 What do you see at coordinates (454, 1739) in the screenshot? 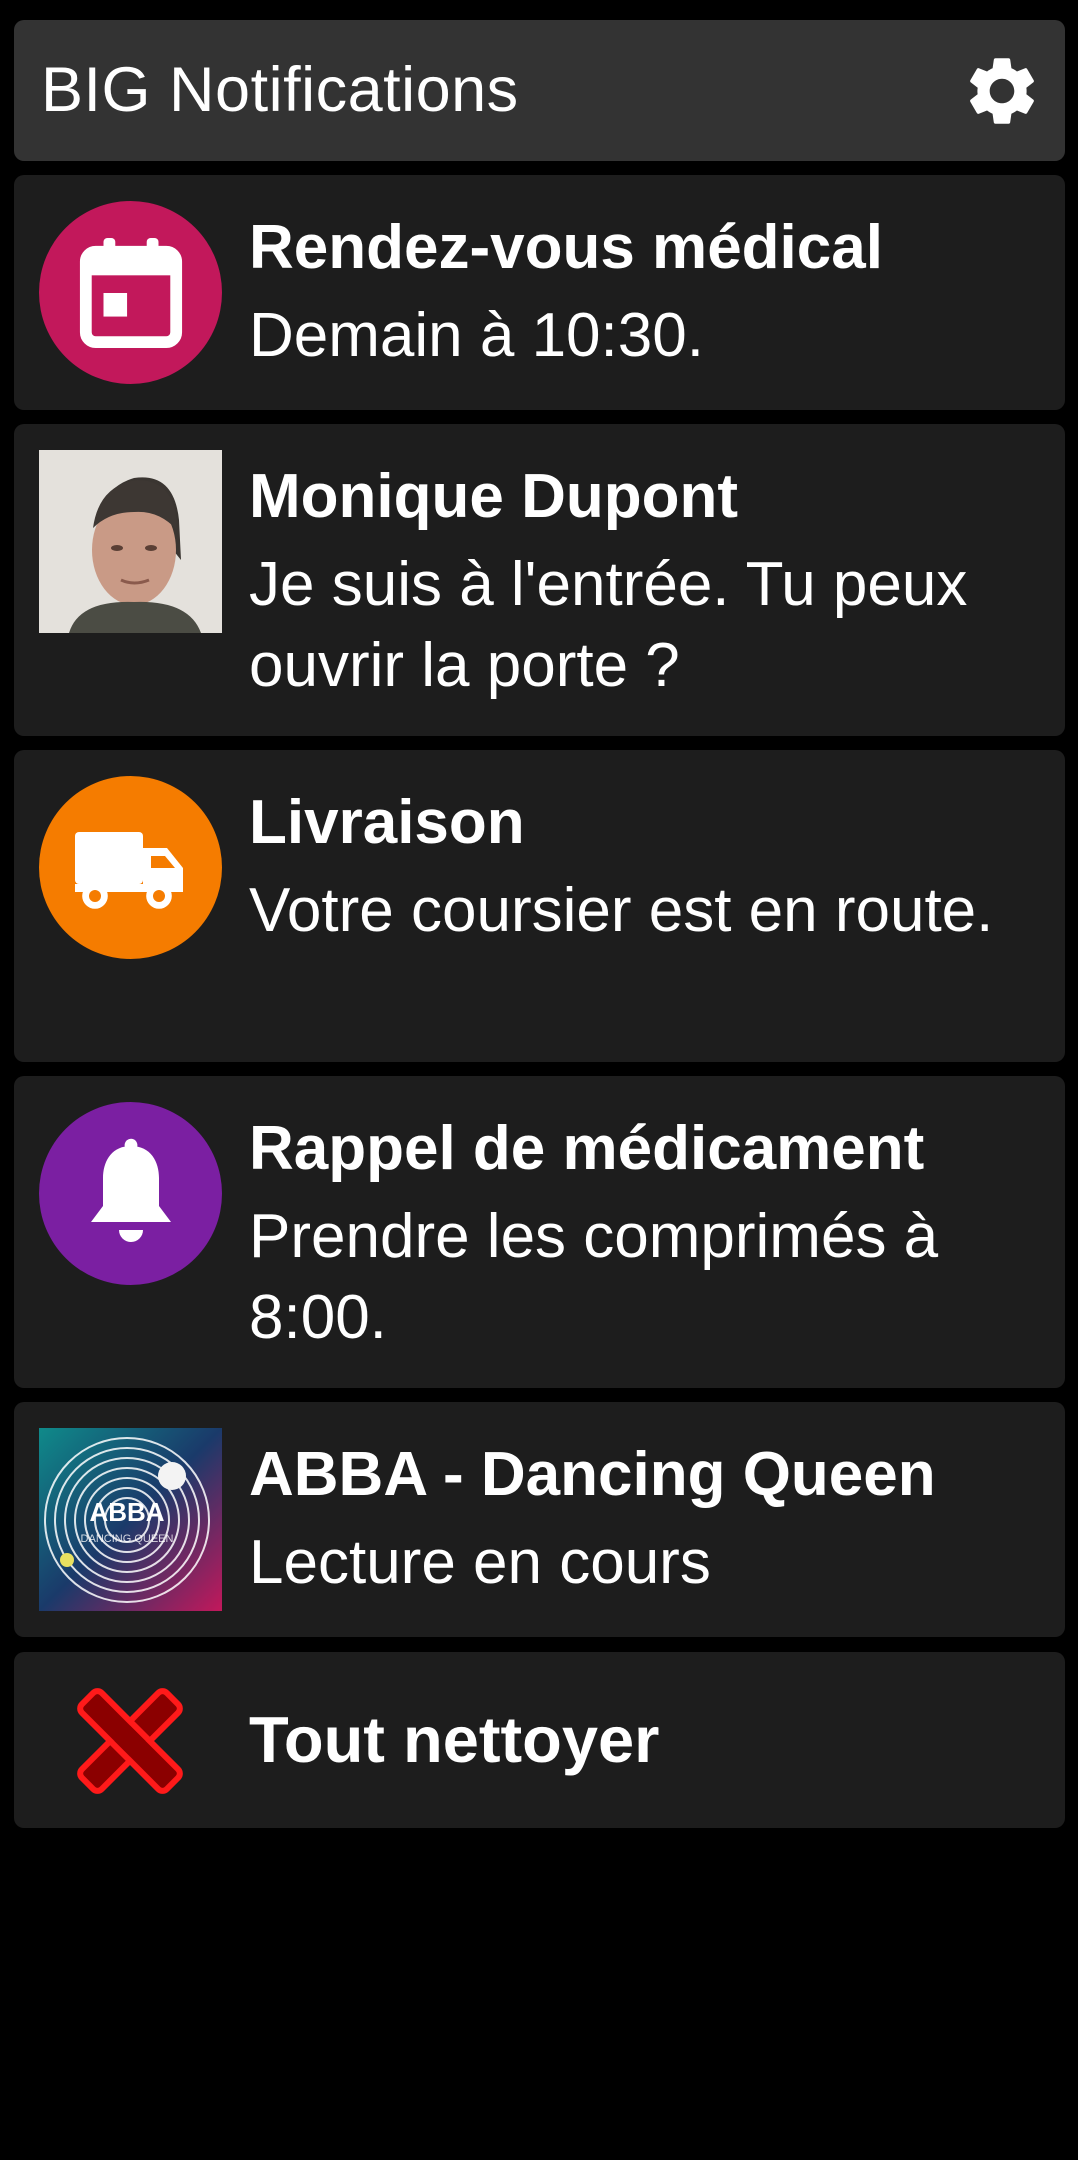
I see `clear-all-label: Tout nettoyer` at bounding box center [454, 1739].